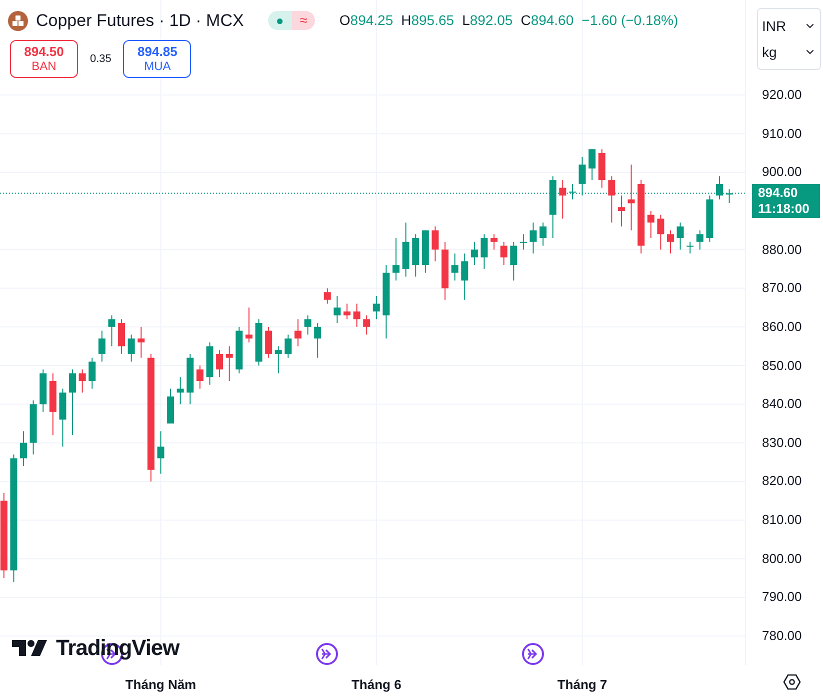 This screenshot has height=699, width=823. I want to click on buy-button: 894.85 MUA, so click(157, 59).